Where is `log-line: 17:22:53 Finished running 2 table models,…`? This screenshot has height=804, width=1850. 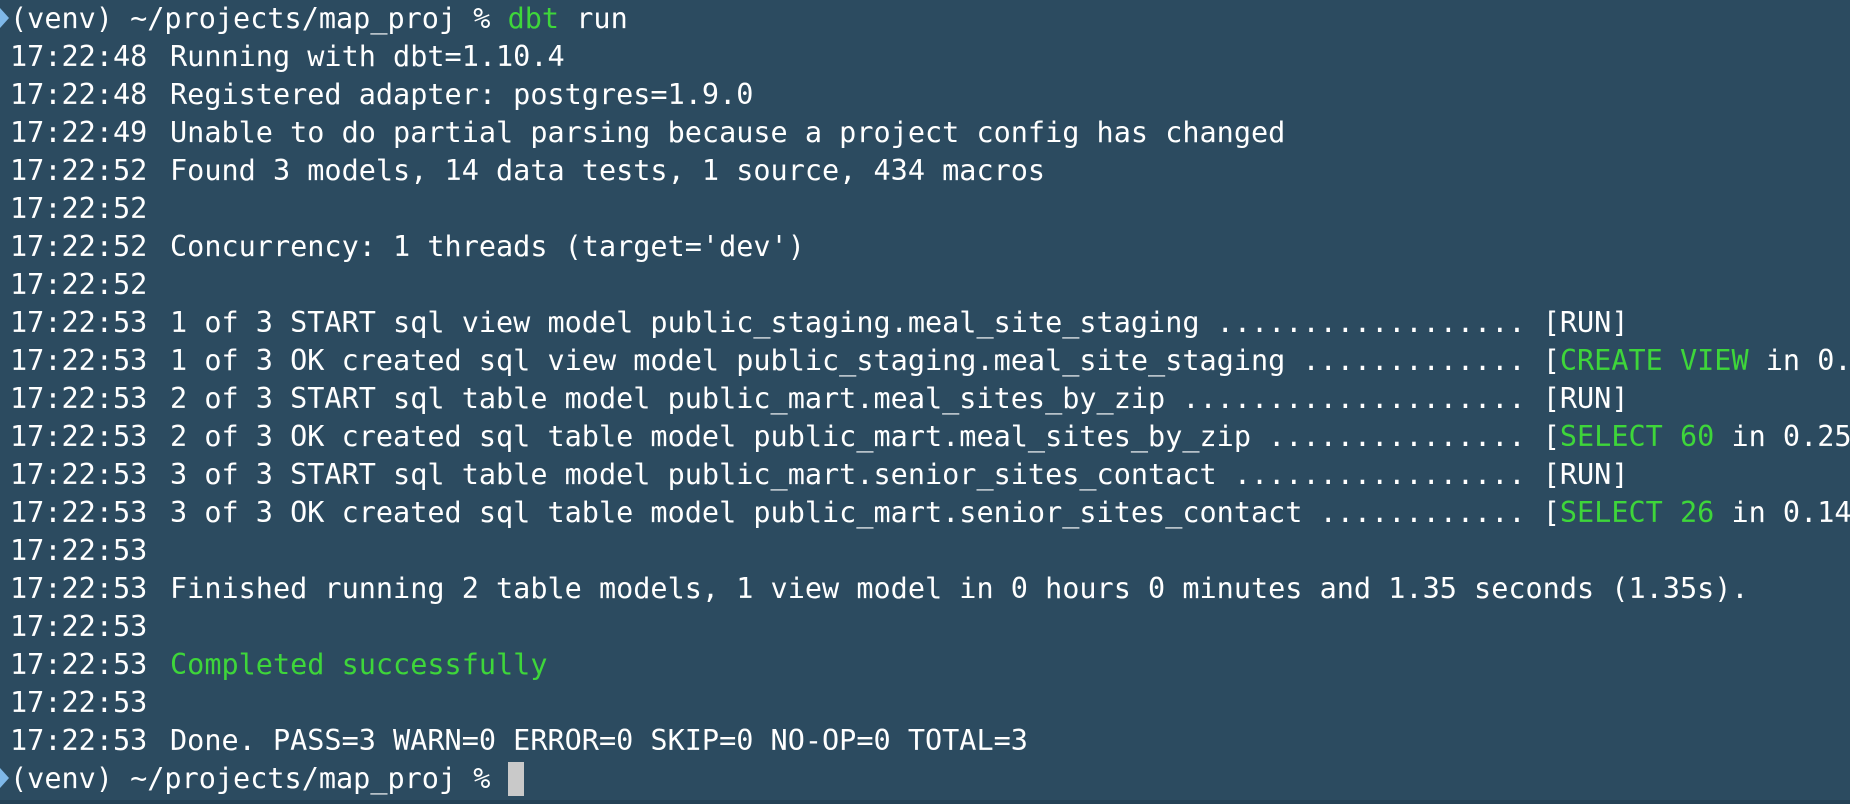
log-line: 17:22:53 Finished running 2 table models,… is located at coordinates (925, 589).